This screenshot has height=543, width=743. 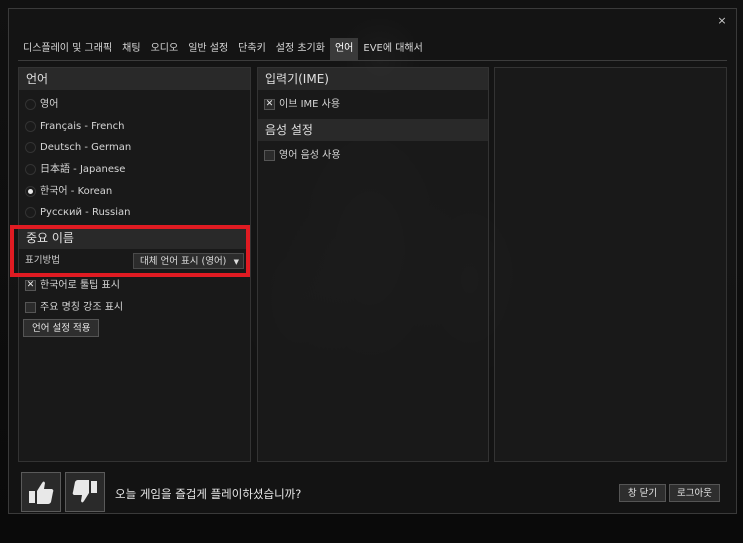 I want to click on checkbox-label: 이브 IME 사용, so click(x=310, y=104).